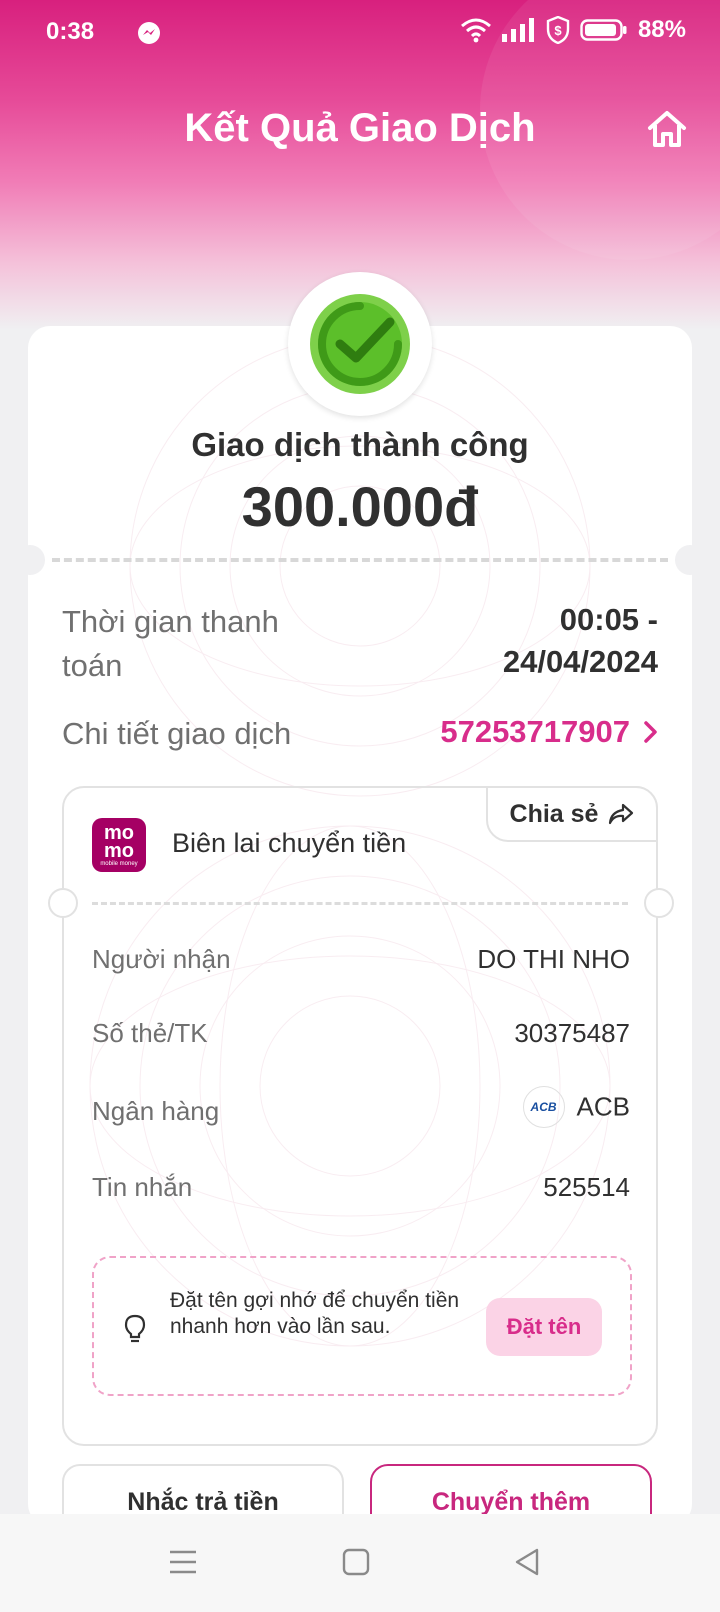 Image resolution: width=720 pixels, height=1612 pixels. Describe the element at coordinates (650, 732) in the screenshot. I see `chevron-right-icon` at that location.